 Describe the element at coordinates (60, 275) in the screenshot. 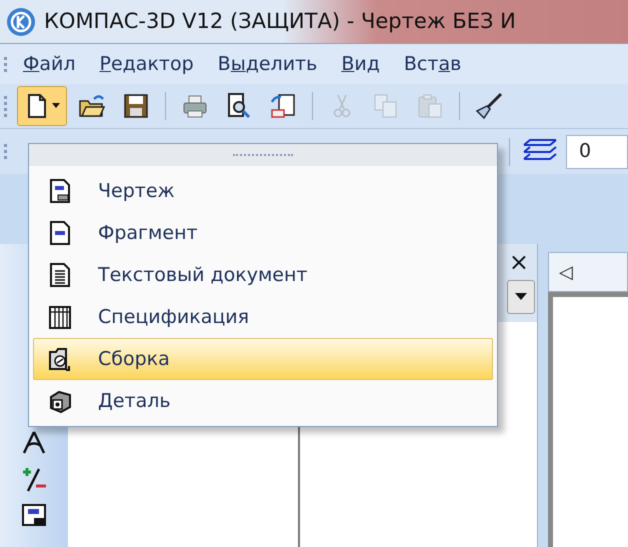

I see `text-page-icon` at that location.